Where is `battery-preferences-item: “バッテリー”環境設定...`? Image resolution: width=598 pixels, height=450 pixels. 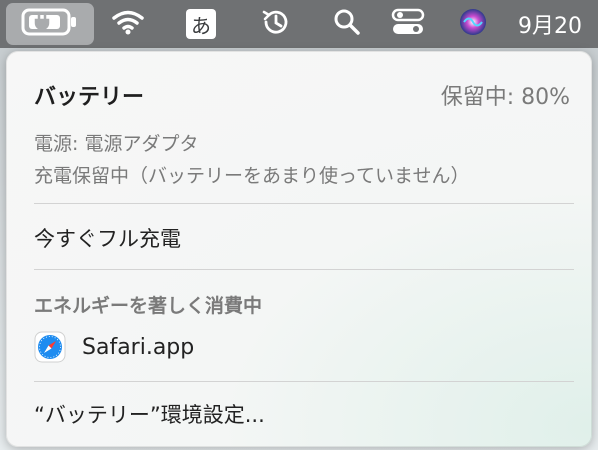
battery-preferences-item: “バッテリー”環境設定... is located at coordinates (313, 414).